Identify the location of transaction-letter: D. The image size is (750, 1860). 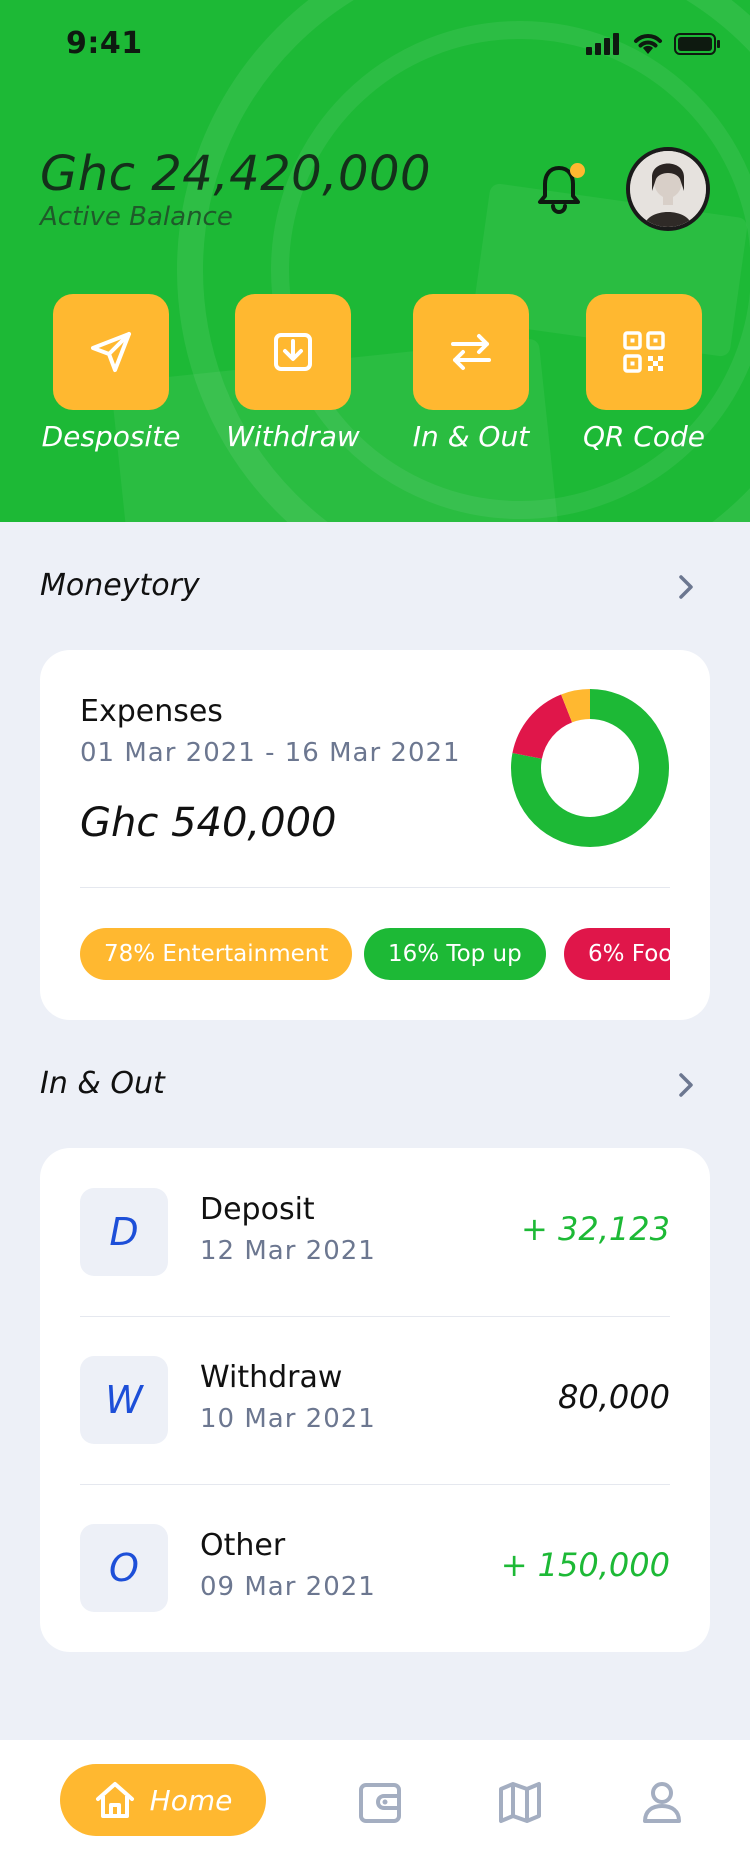
(124, 1232).